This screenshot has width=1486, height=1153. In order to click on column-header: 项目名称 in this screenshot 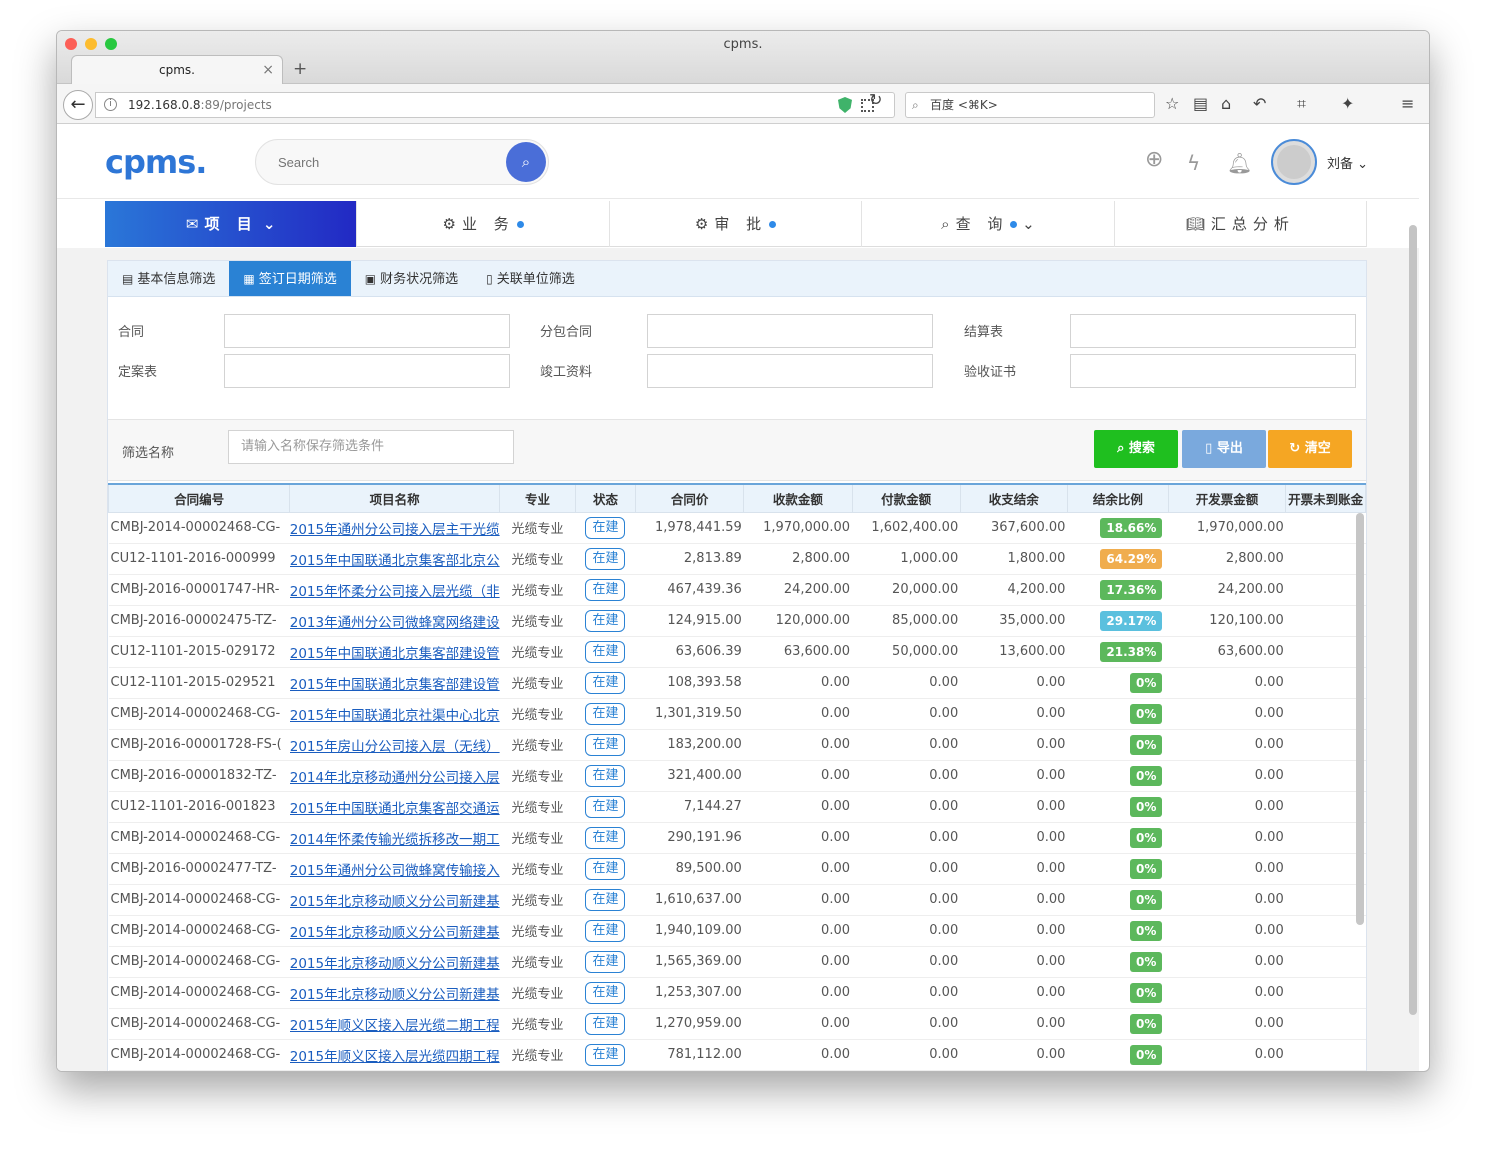, I will do `click(395, 498)`.